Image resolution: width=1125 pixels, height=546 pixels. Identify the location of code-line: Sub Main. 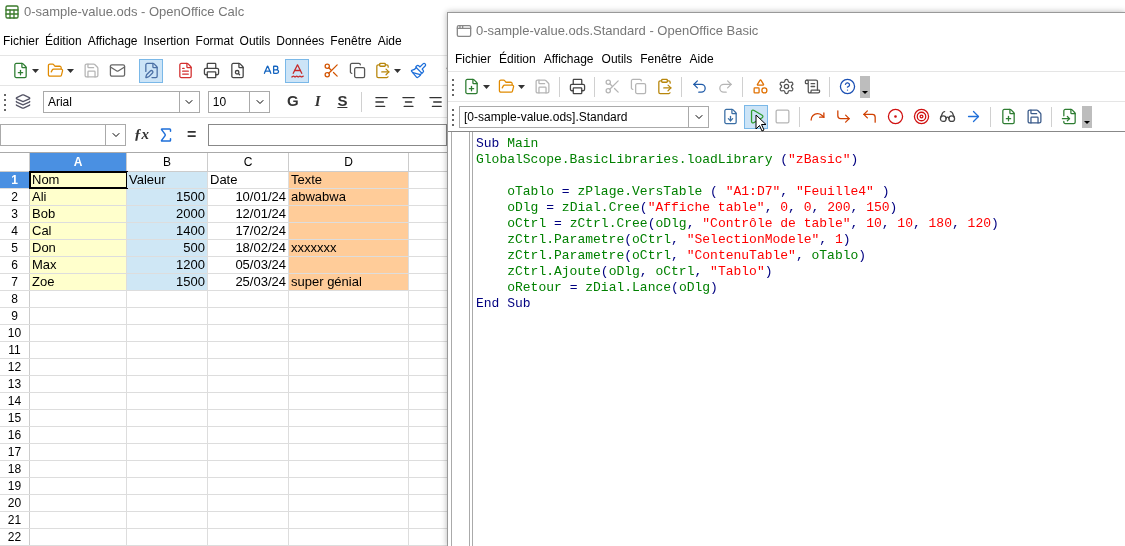
(507, 144).